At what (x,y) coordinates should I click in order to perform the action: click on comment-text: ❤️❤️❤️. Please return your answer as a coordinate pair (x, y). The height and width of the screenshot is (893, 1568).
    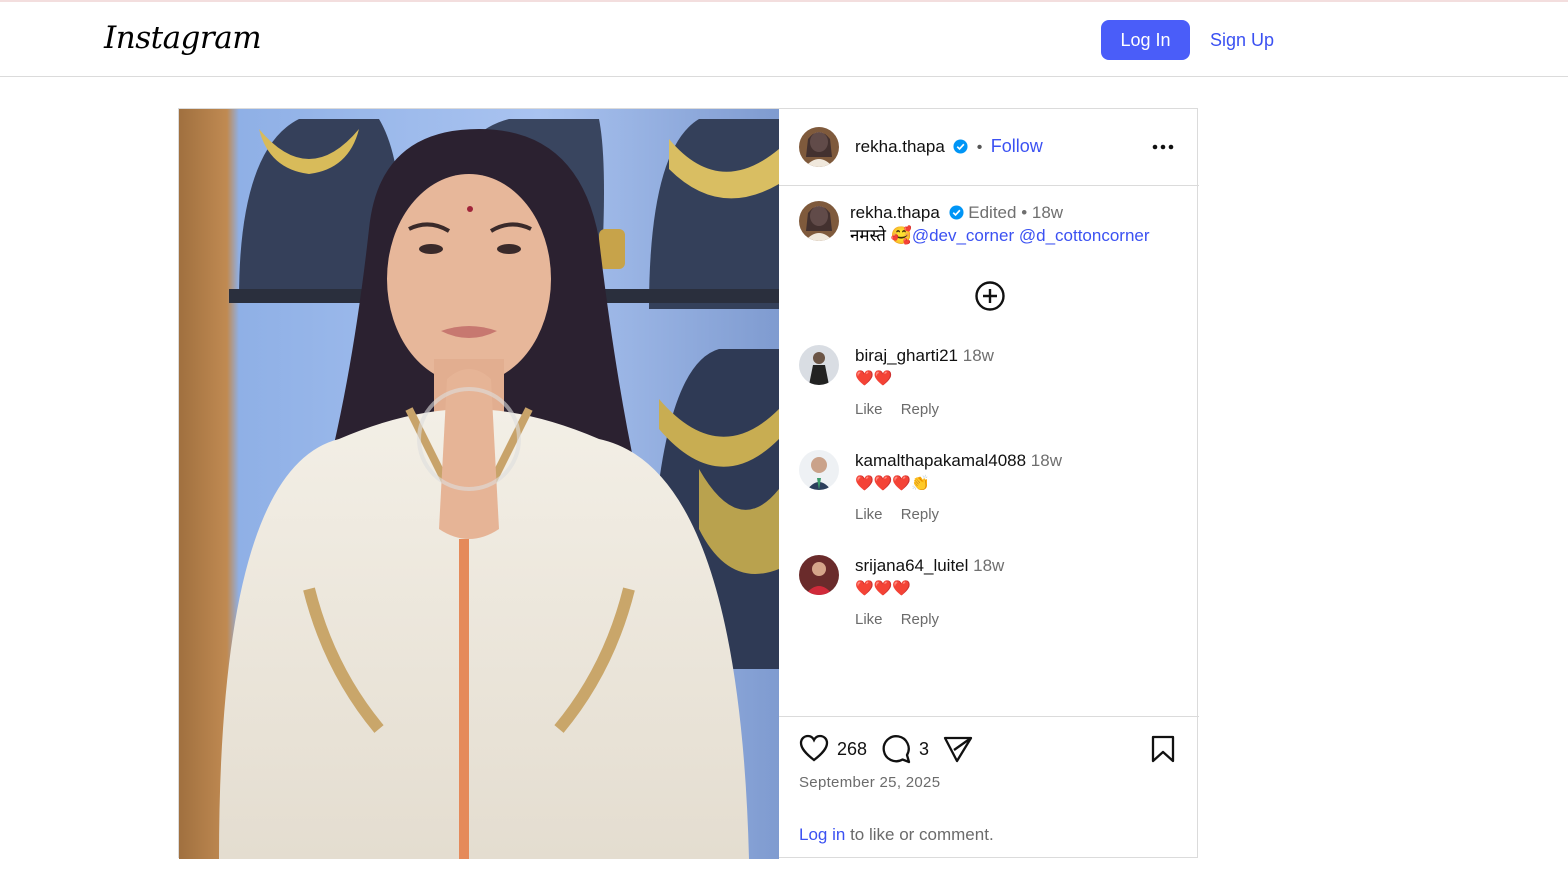
    Looking at the image, I should click on (883, 588).